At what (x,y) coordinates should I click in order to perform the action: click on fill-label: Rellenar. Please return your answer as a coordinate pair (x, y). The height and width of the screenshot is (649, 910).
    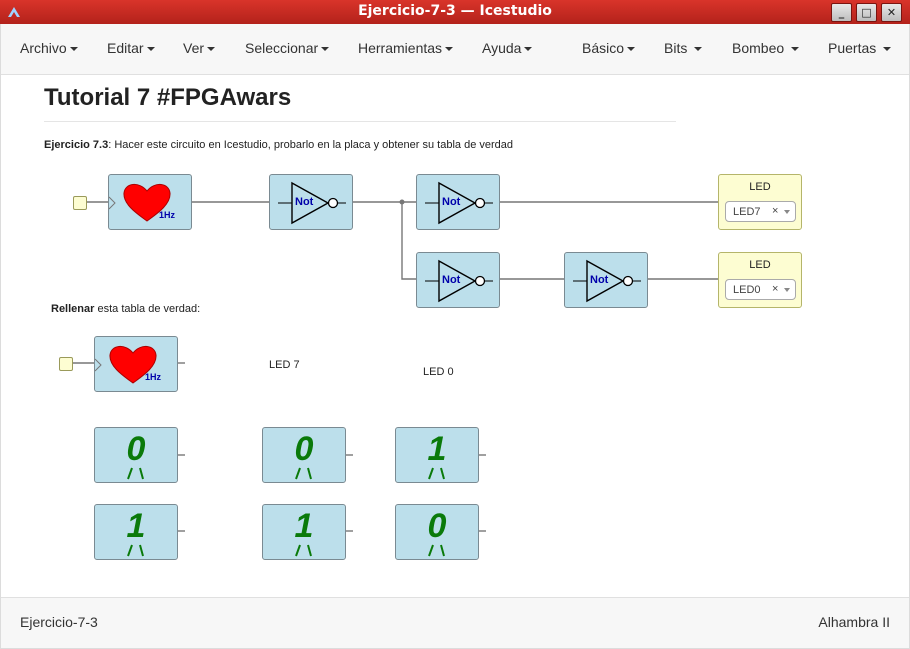
    Looking at the image, I should click on (73, 309).